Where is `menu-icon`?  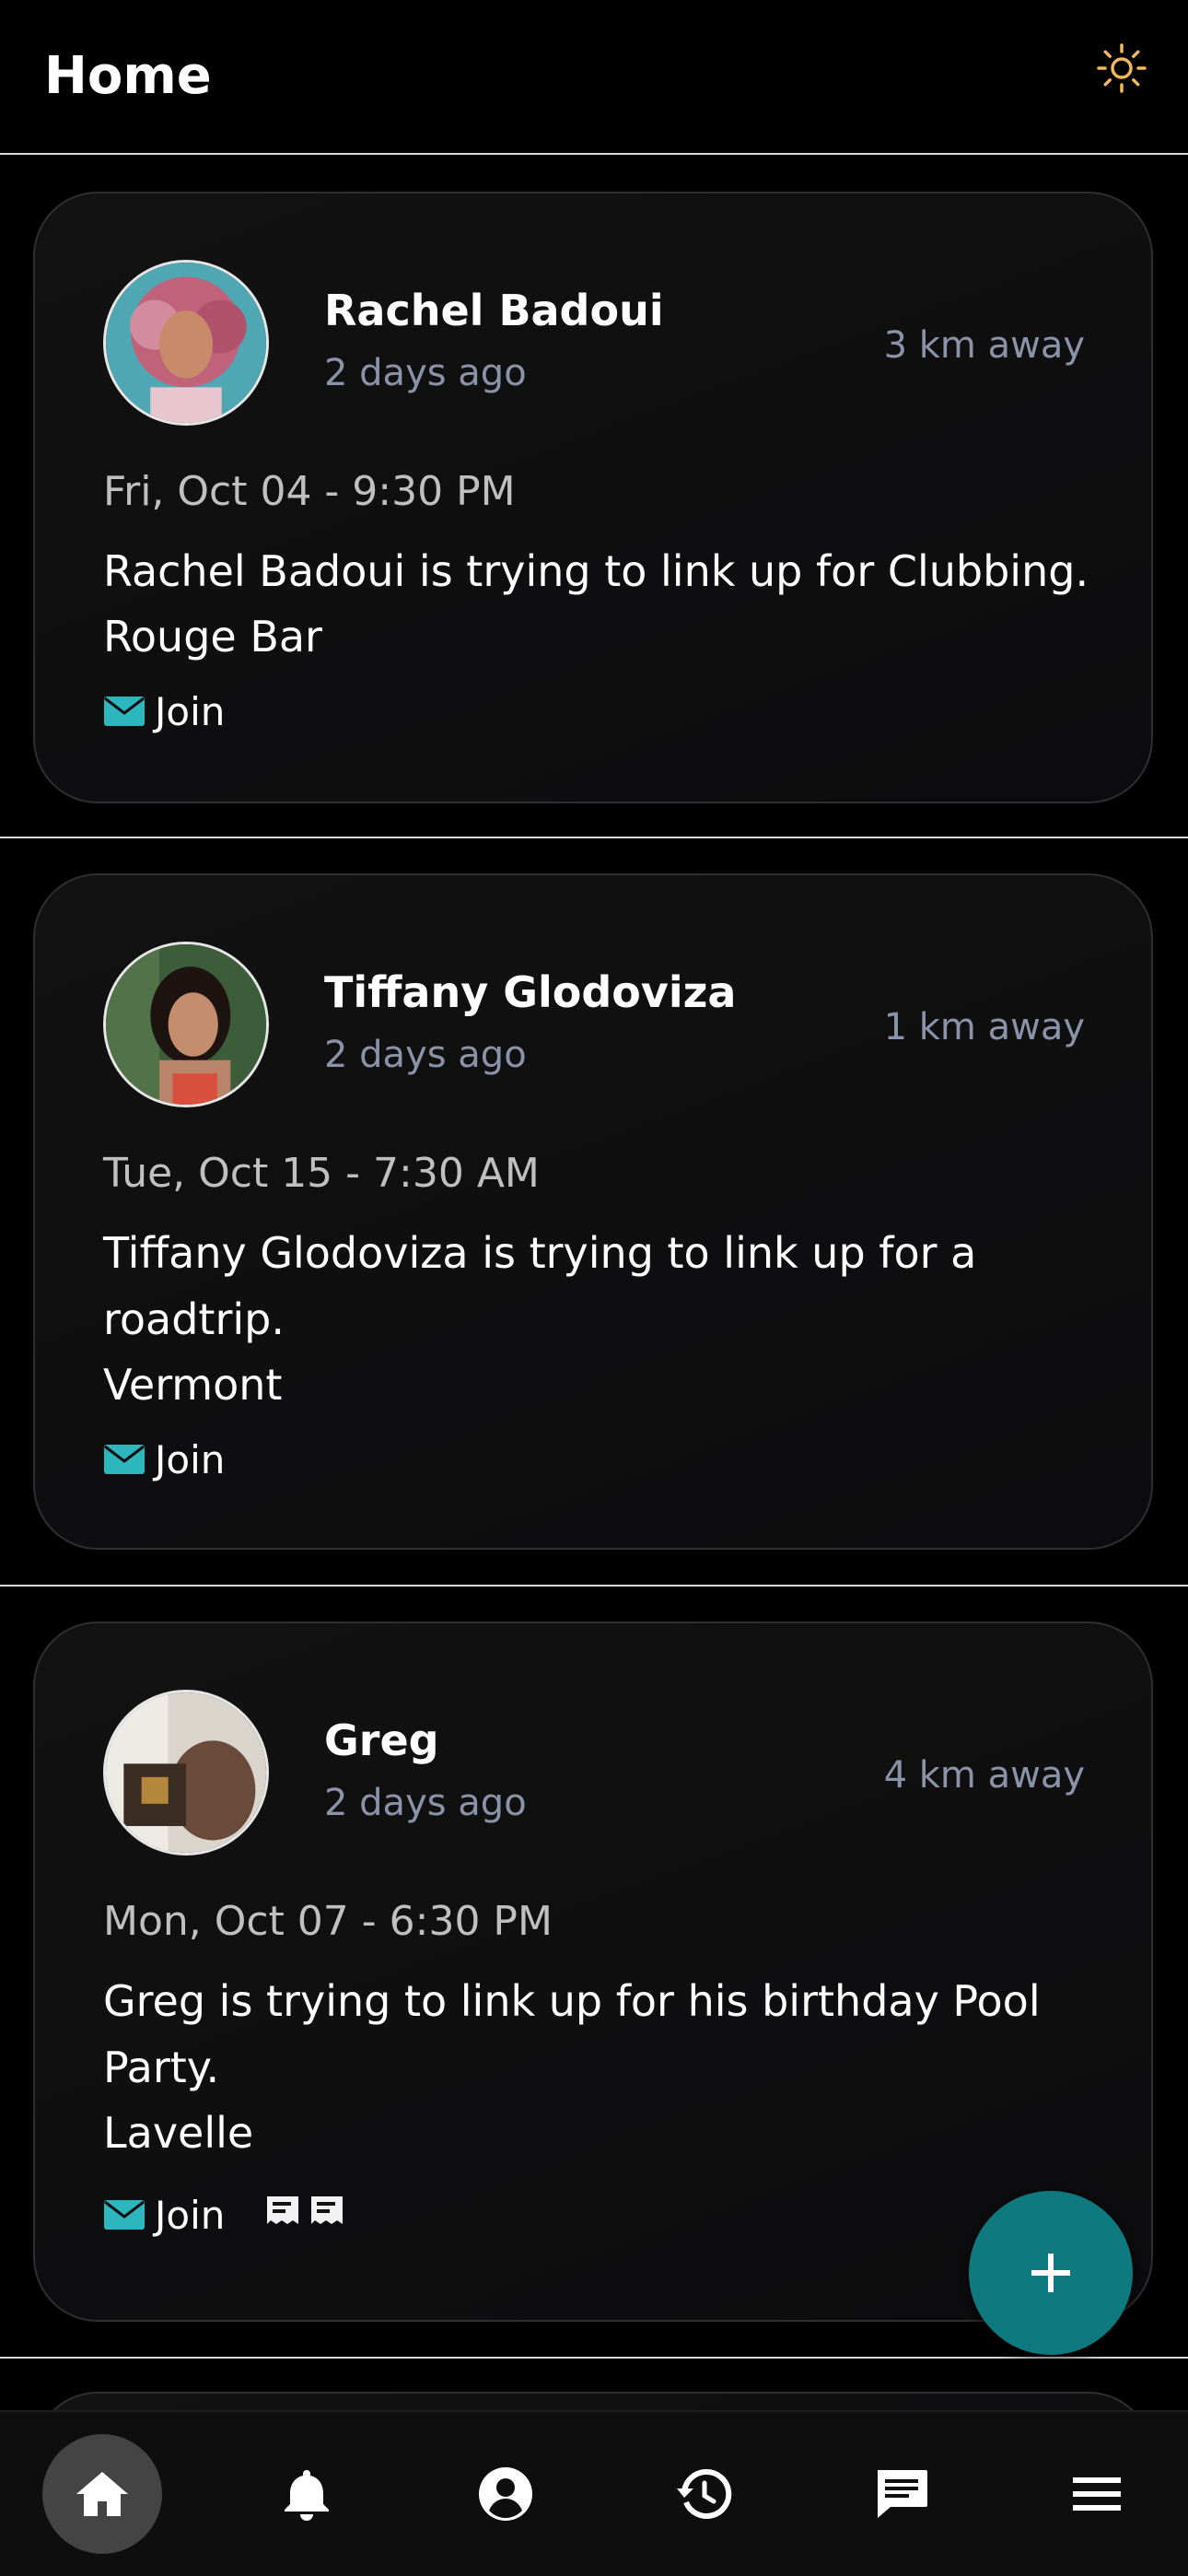
menu-icon is located at coordinates (1097, 2494).